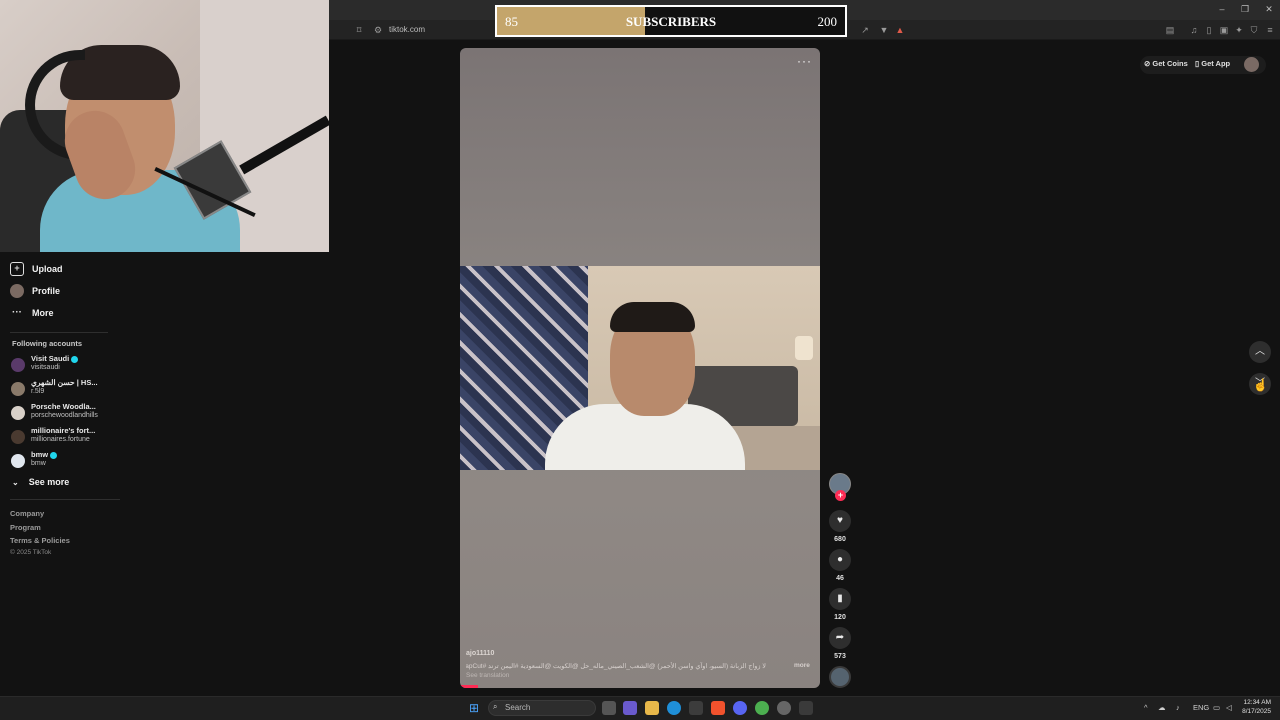  I want to click on heart-icon: ♥, so click(840, 520).